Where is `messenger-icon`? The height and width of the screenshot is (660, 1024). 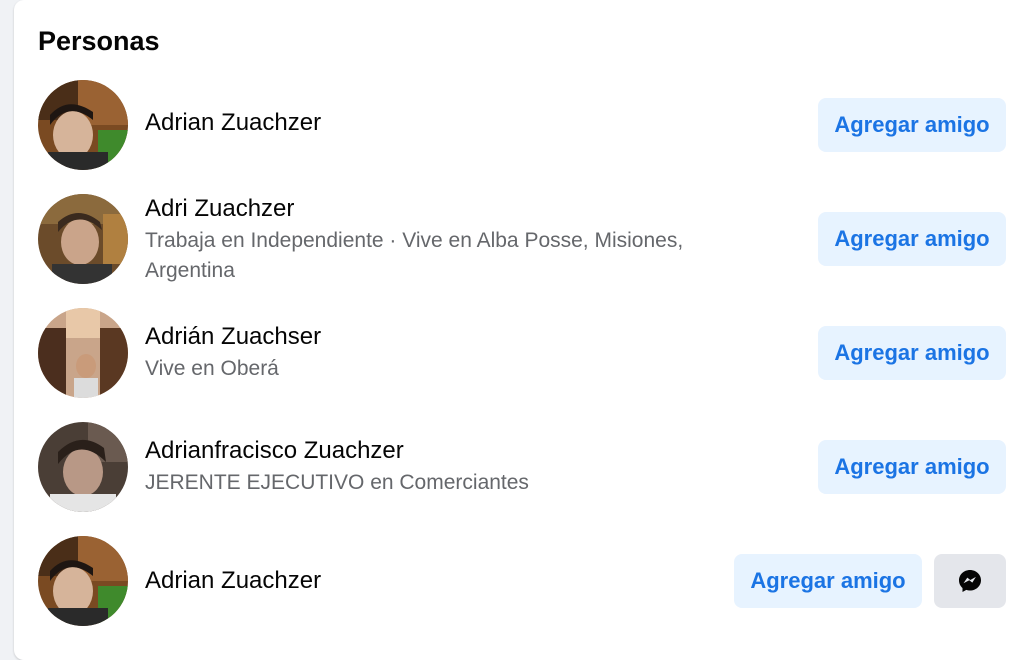
messenger-icon is located at coordinates (970, 581).